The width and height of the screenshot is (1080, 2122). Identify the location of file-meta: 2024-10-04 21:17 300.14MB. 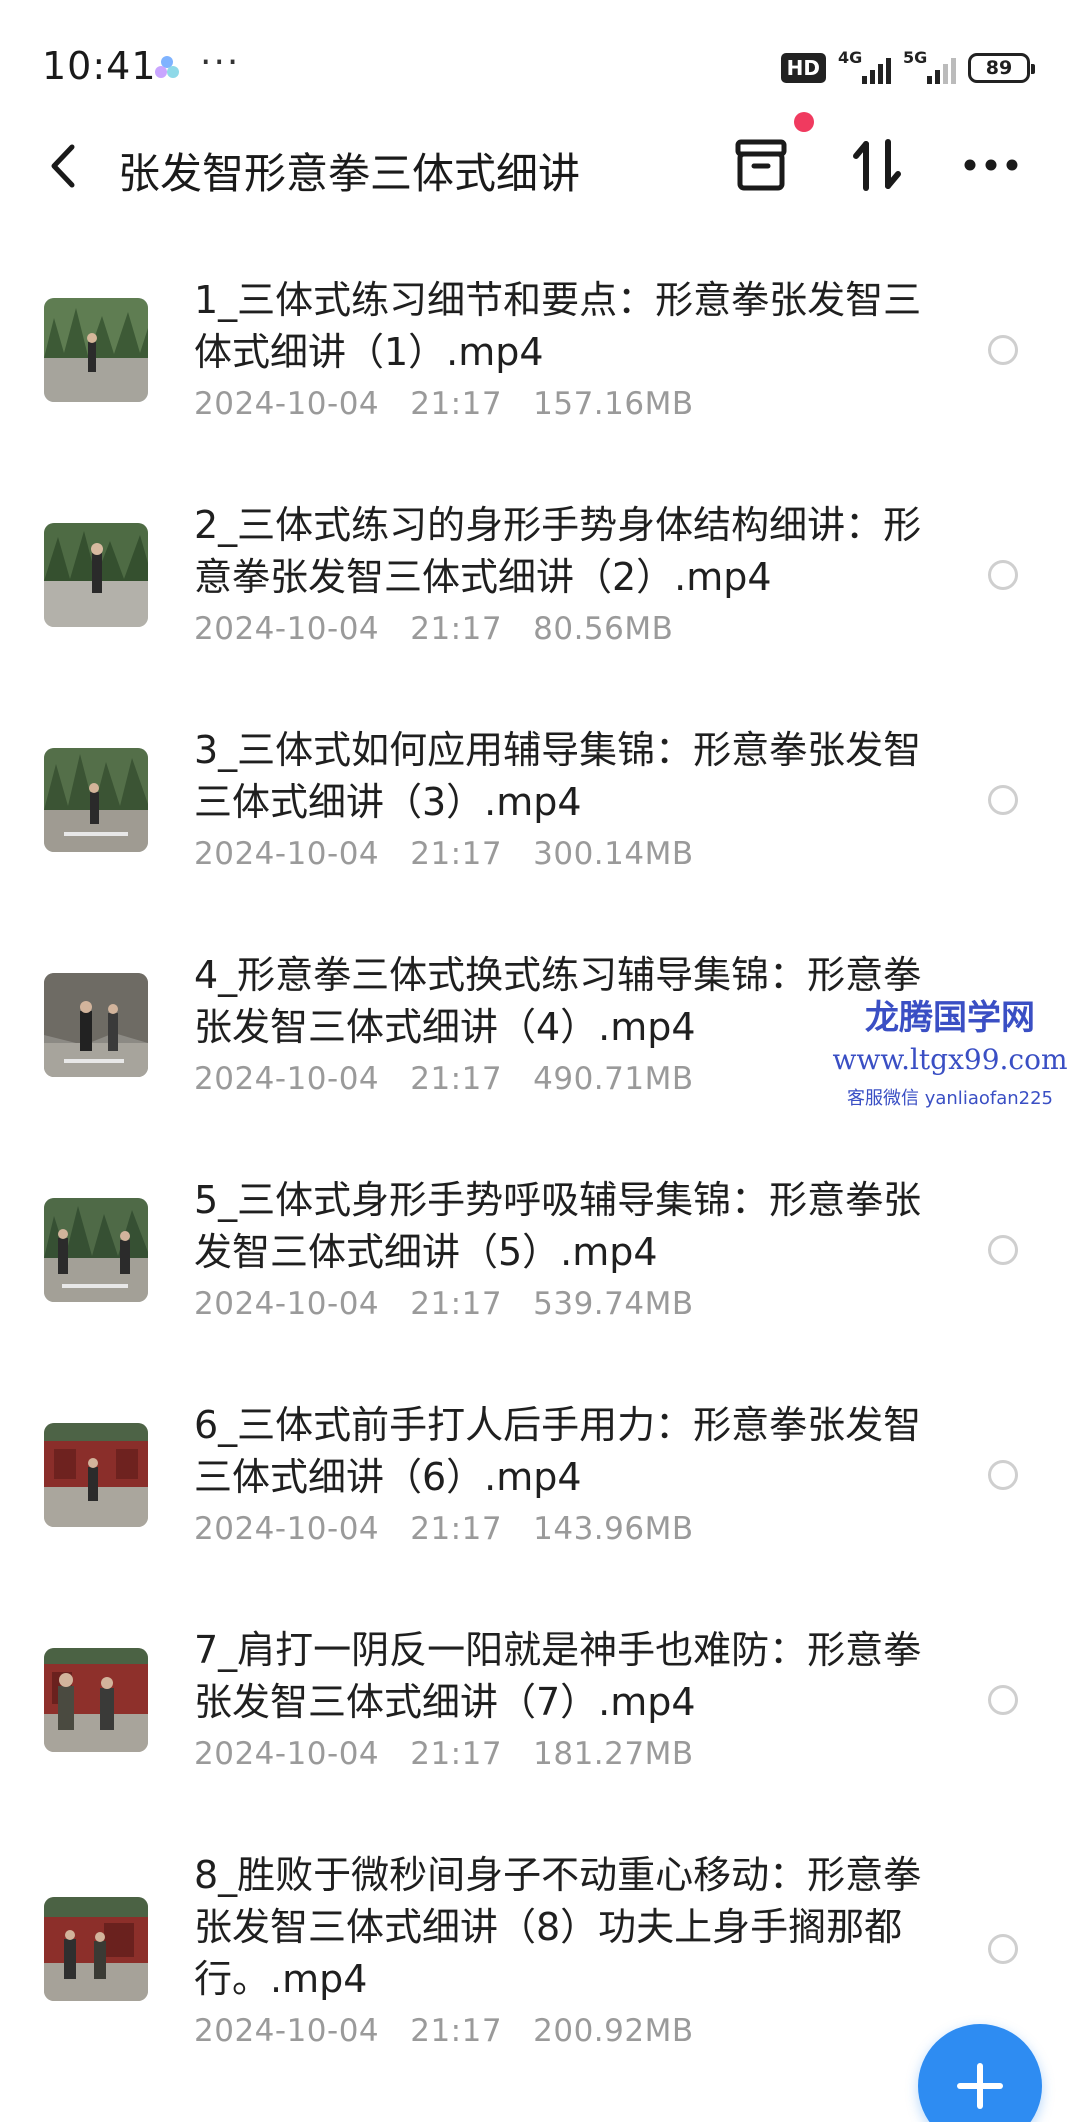
(444, 854).